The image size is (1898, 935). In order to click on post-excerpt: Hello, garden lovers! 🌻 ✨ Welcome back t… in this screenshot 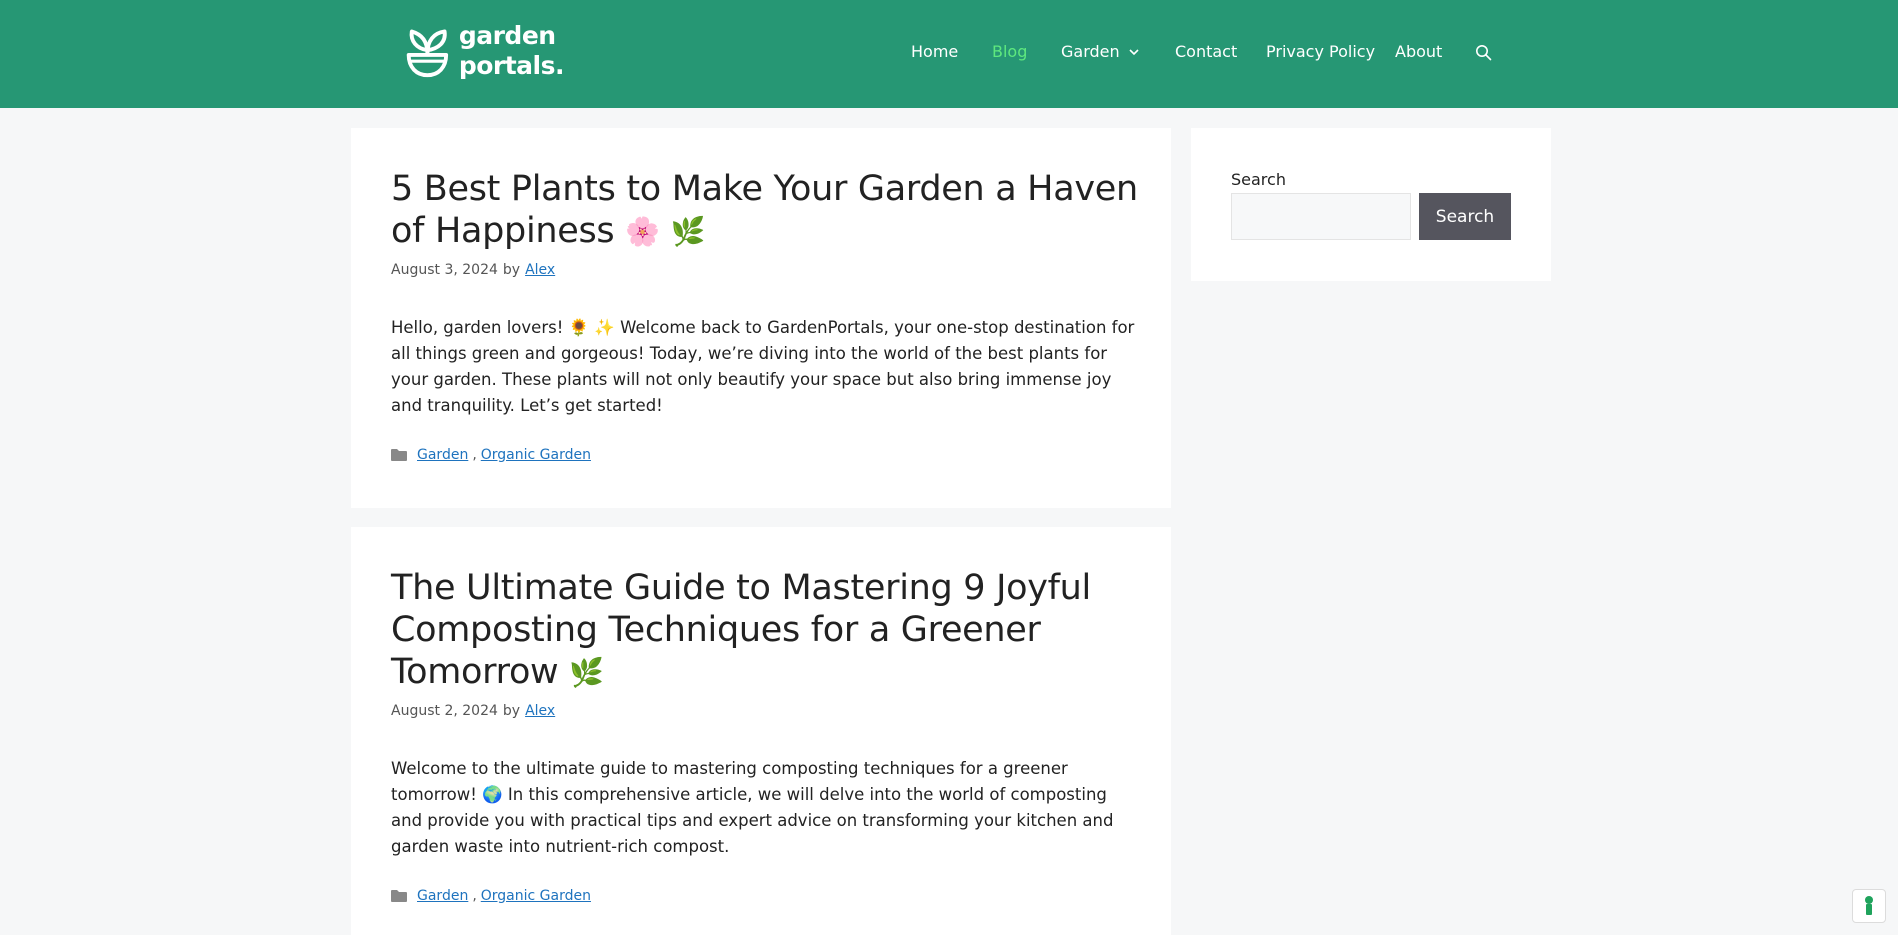, I will do `click(763, 366)`.